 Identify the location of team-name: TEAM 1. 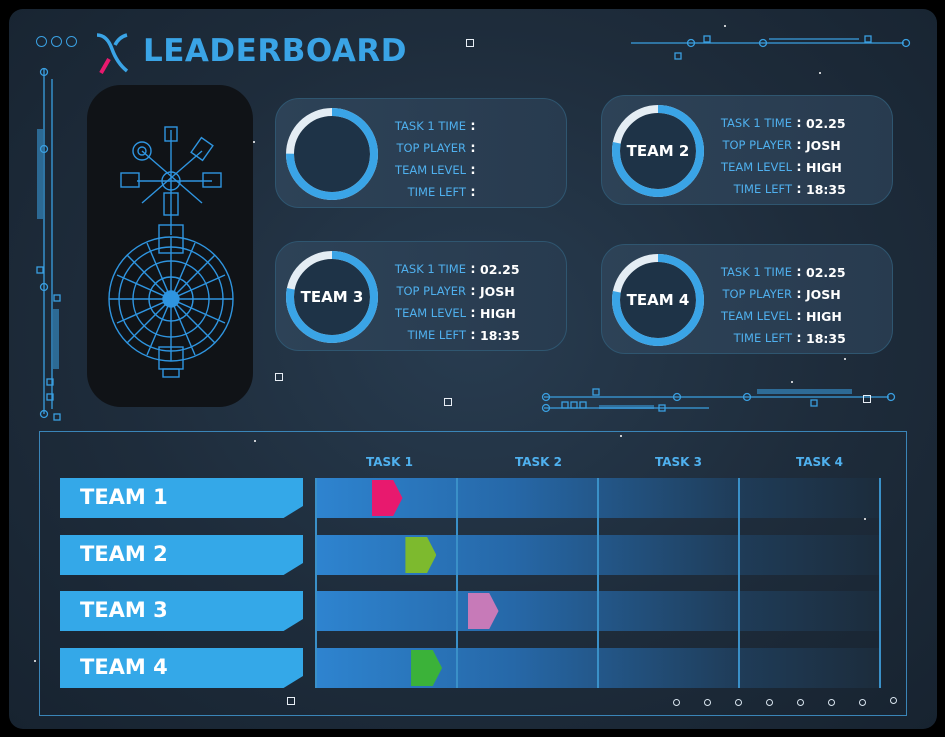
(124, 497).